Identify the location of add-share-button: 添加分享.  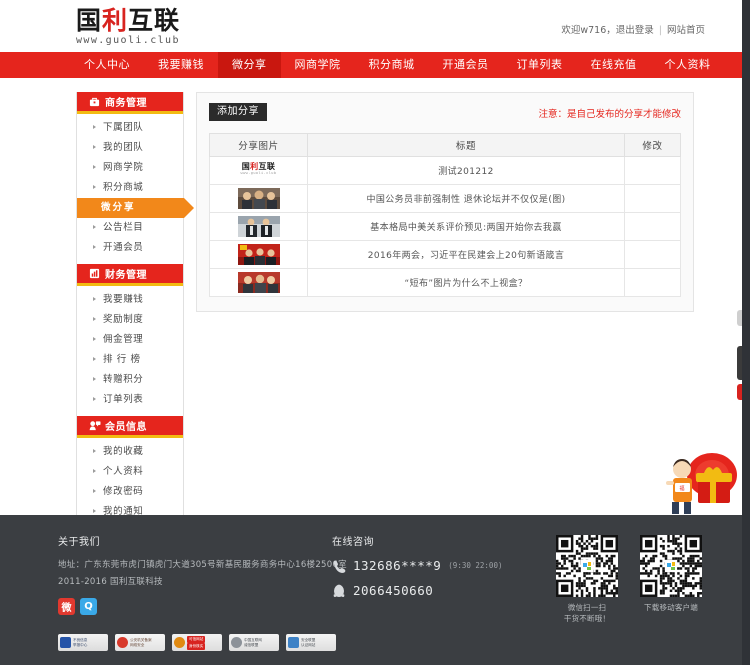
(238, 112).